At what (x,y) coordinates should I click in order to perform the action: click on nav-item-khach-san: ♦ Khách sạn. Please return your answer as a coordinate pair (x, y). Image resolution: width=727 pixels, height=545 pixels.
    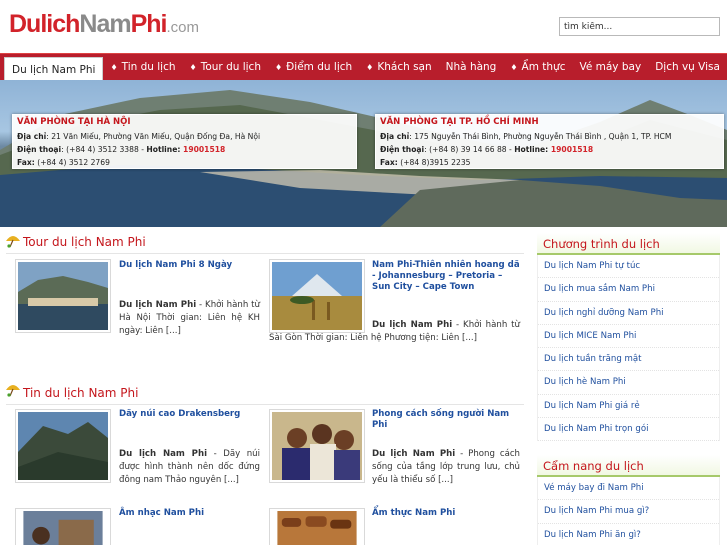
    Looking at the image, I should click on (398, 67).